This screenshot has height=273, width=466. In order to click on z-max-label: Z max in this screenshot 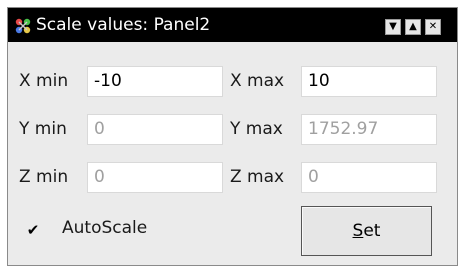, I will do `click(257, 177)`.